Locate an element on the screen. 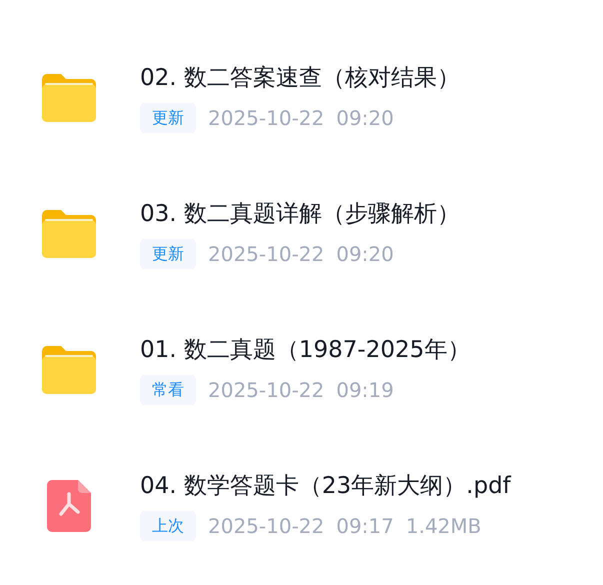 This screenshot has height=585, width=603. file-tag: 上次 is located at coordinates (168, 526).